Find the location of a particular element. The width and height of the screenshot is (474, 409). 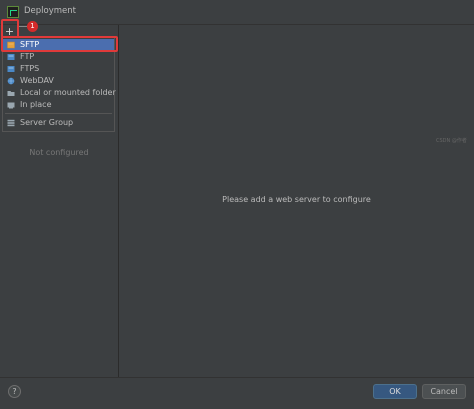

ftp-server-icon is located at coordinates (11, 57).